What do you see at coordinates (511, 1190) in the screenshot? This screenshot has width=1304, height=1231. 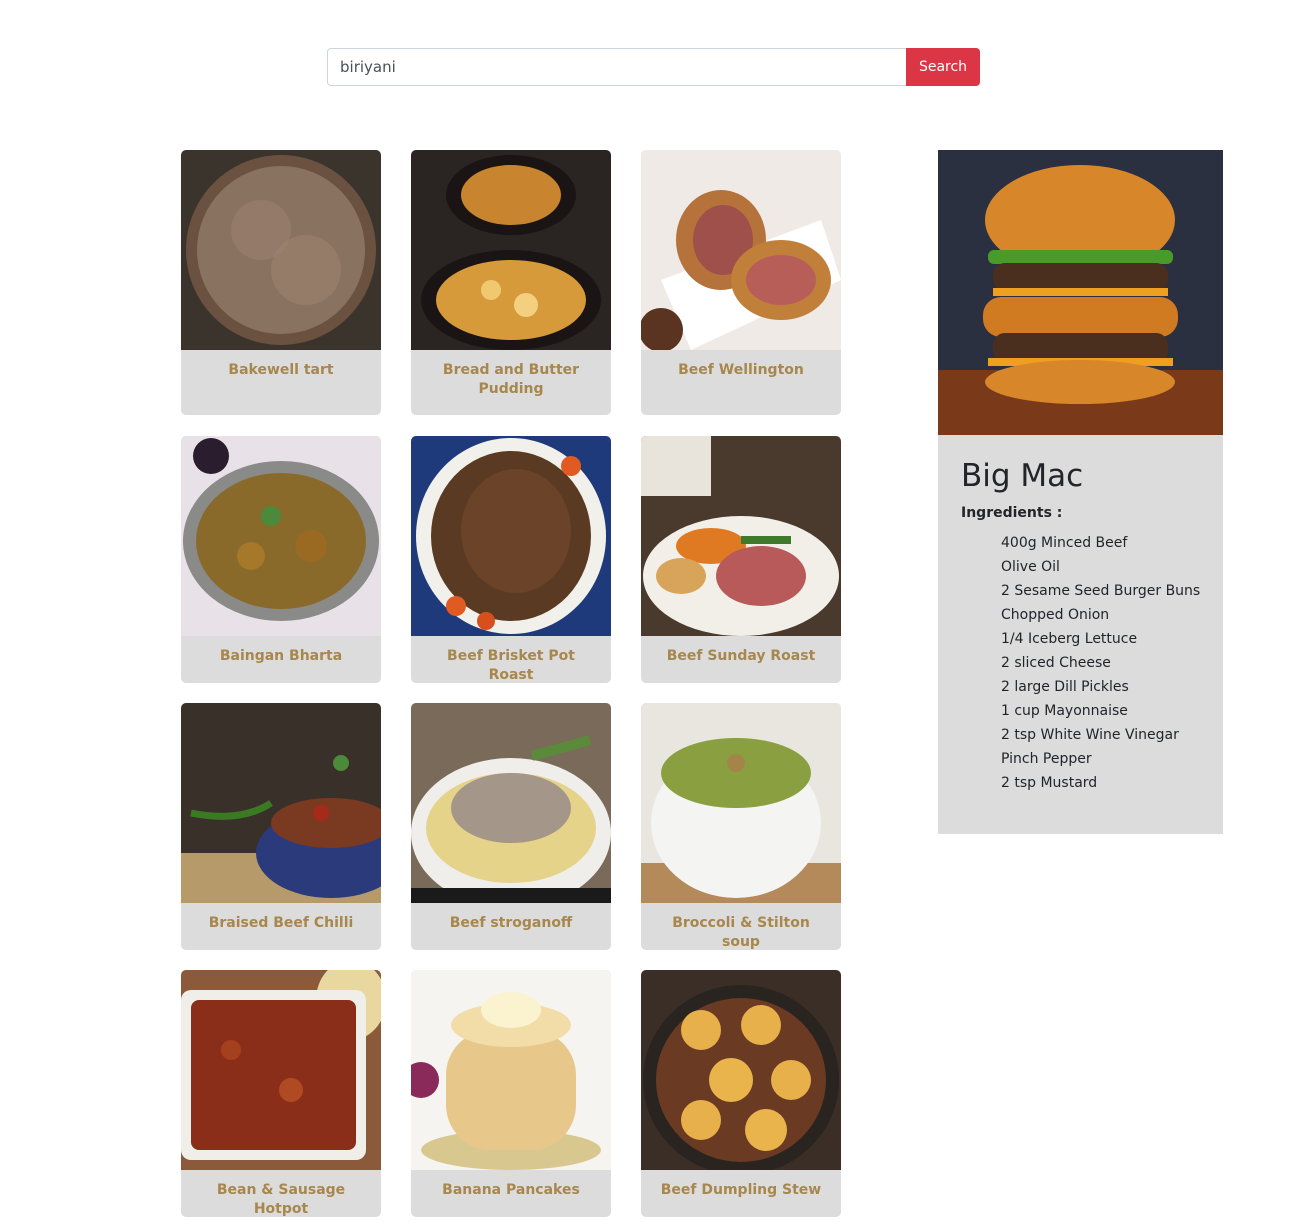 I see `meal-title: Banana Pancakes` at bounding box center [511, 1190].